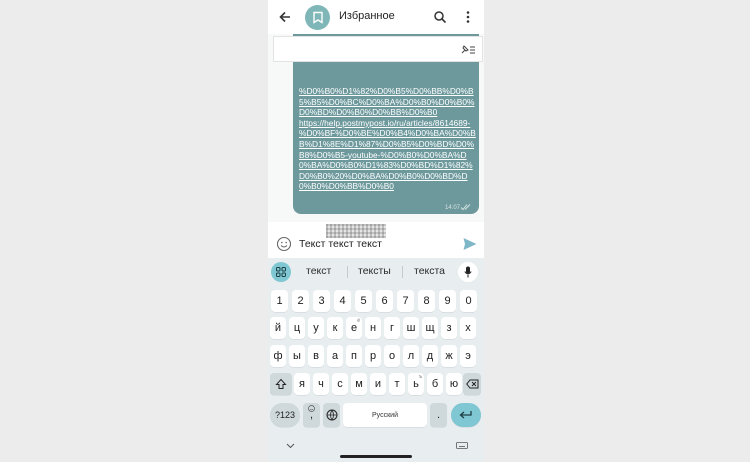 Image resolution: width=750 pixels, height=462 pixels. Describe the element at coordinates (342, 301) in the screenshot. I see `key-4: 4` at that location.